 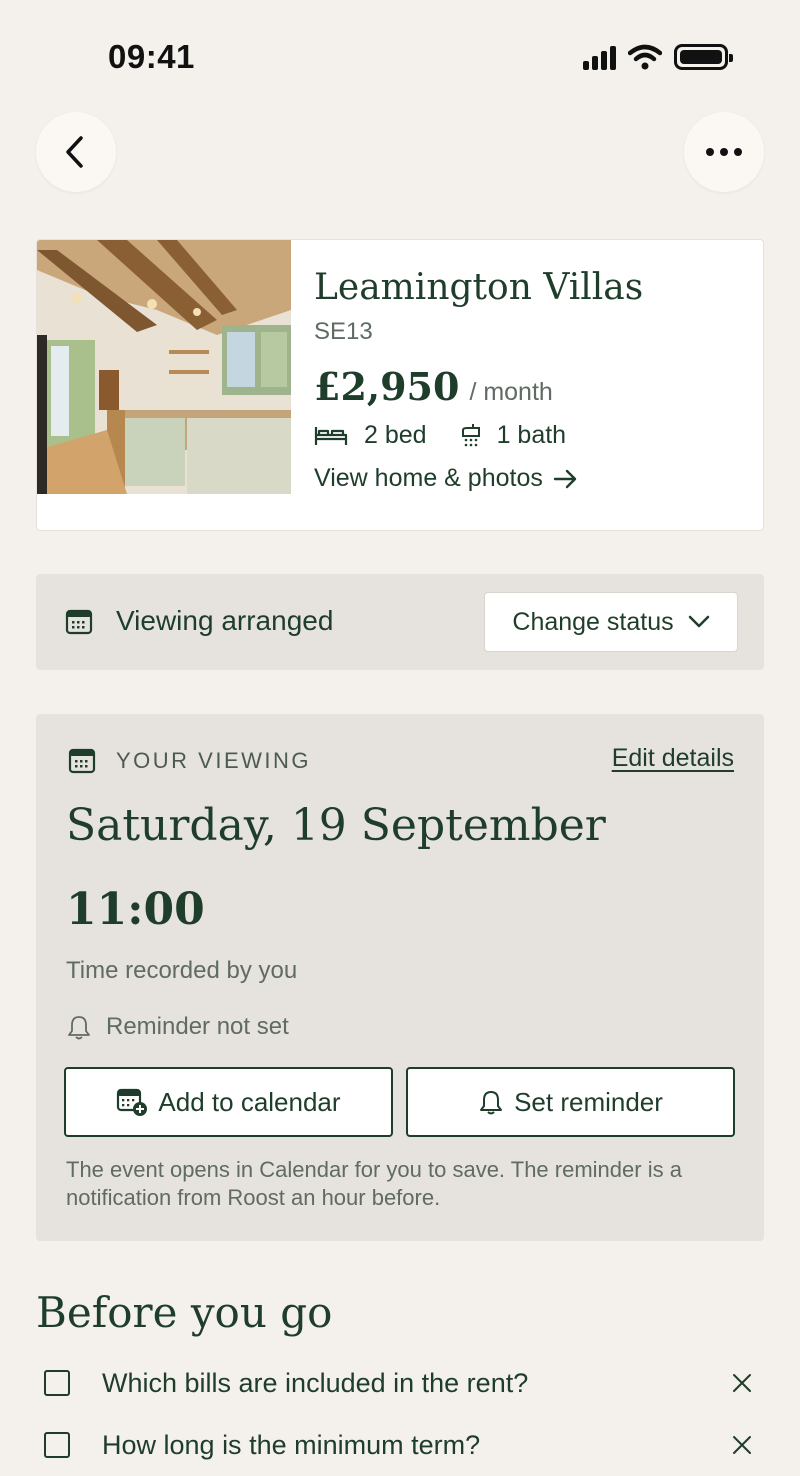 I want to click on add-to-calendar-button: Add to calendar, so click(x=228, y=1102).